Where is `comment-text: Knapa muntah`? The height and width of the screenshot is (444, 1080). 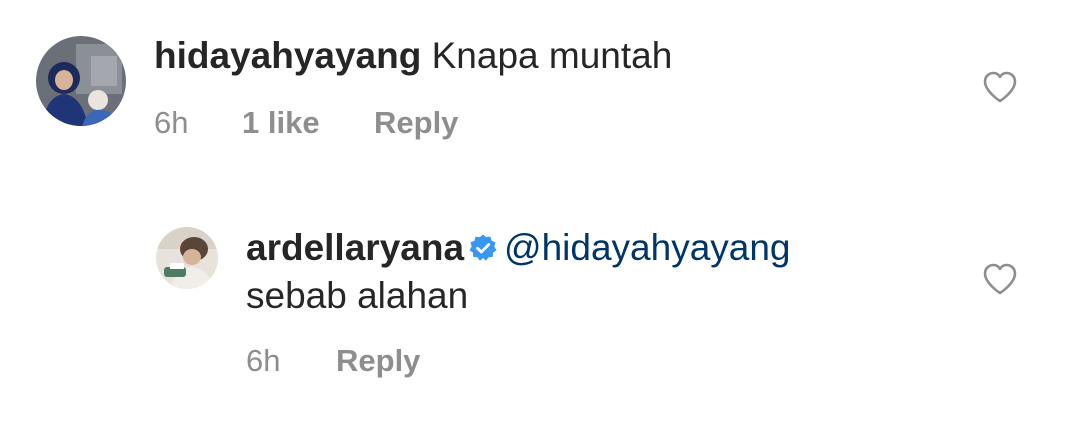
comment-text: Knapa muntah is located at coordinates (552, 55).